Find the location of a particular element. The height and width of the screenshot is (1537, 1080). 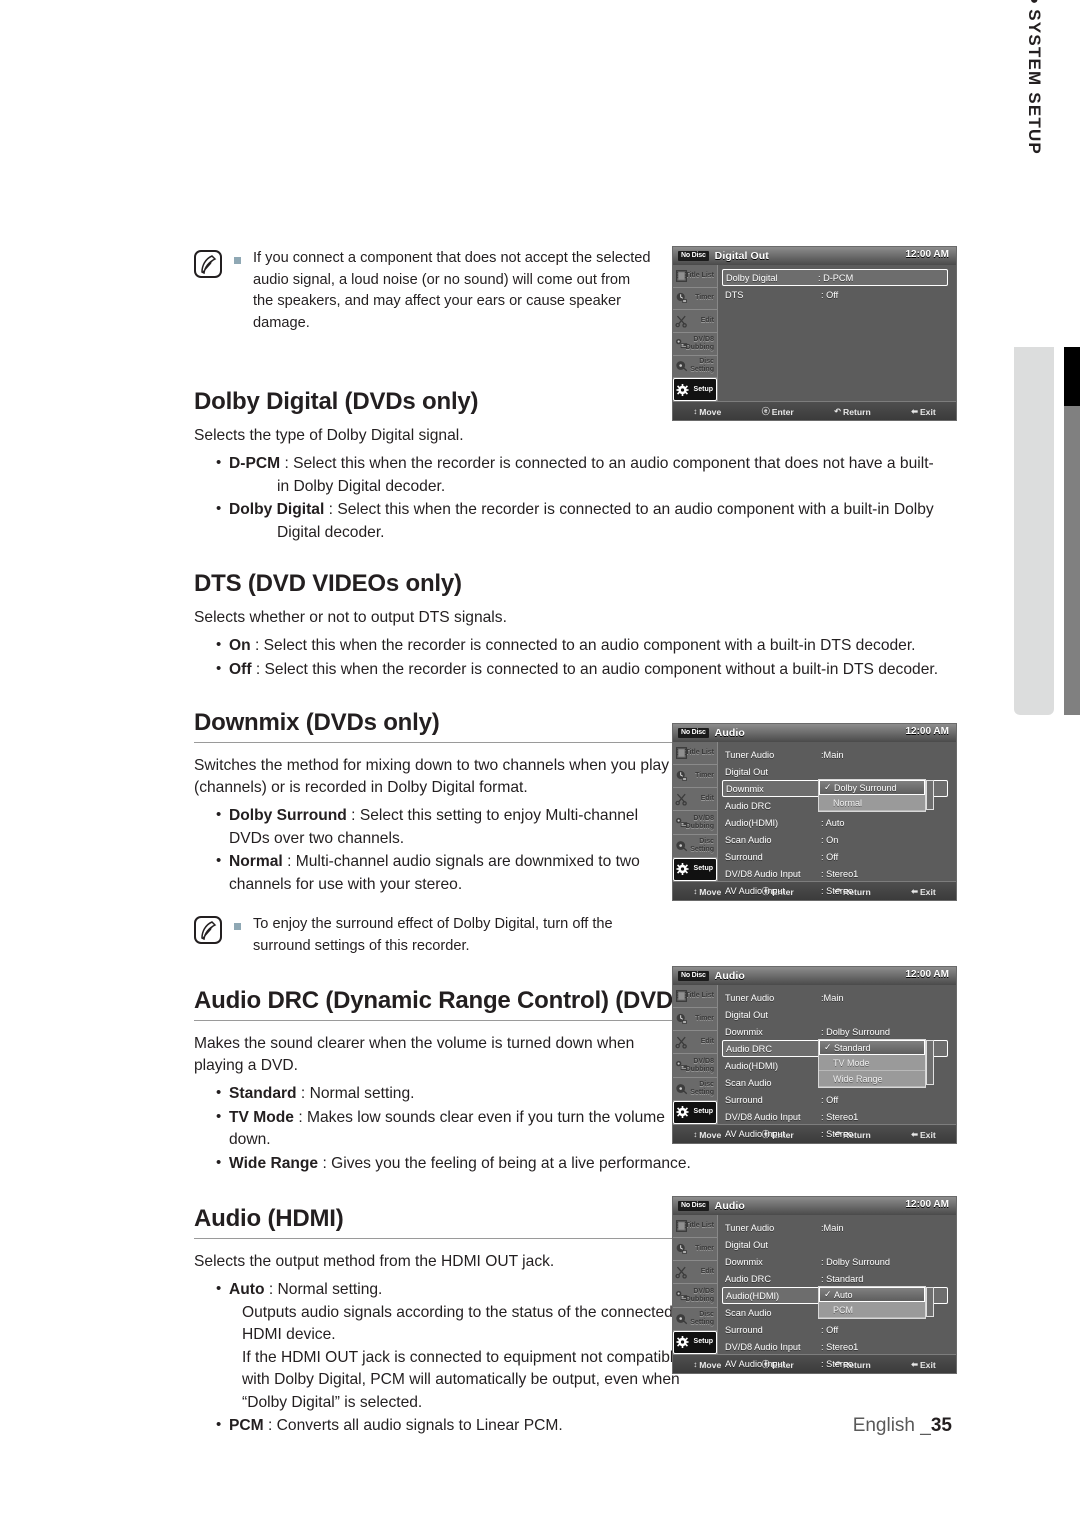

no-disc-badge: No Disc is located at coordinates (693, 976).